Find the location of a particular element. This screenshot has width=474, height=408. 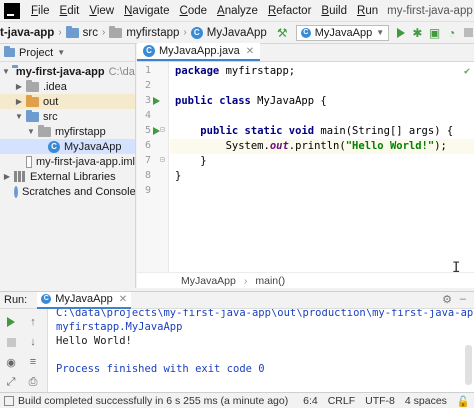

tree-item-project-root: ▼ my-first-java-app C:\data\ is located at coordinates (67, 71).